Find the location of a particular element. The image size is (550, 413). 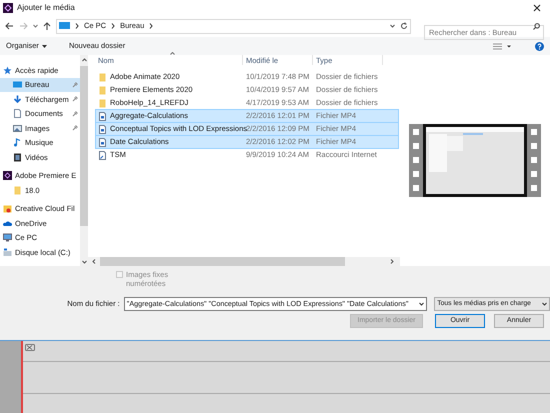

back-icon is located at coordinates (9, 26).